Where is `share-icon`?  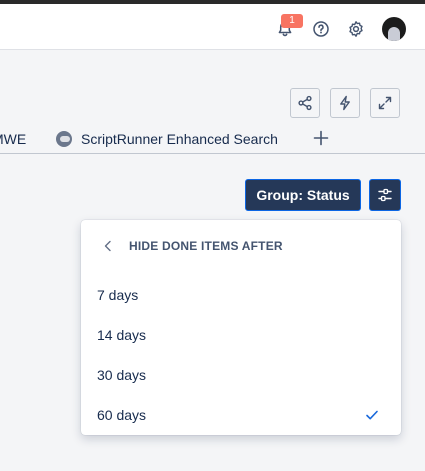
share-icon is located at coordinates (305, 103).